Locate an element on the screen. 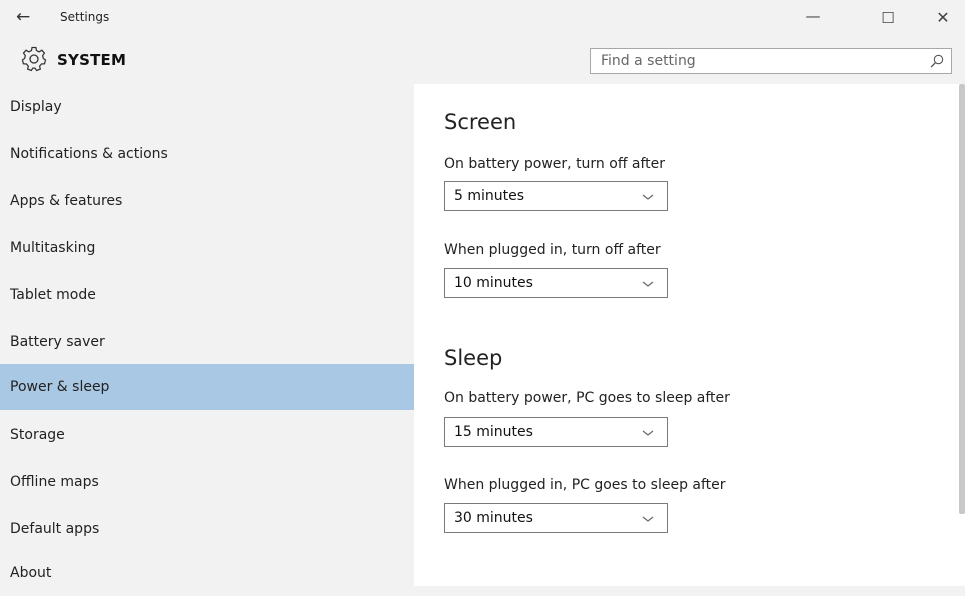 The image size is (965, 596). window-title: Settings is located at coordinates (85, 17).